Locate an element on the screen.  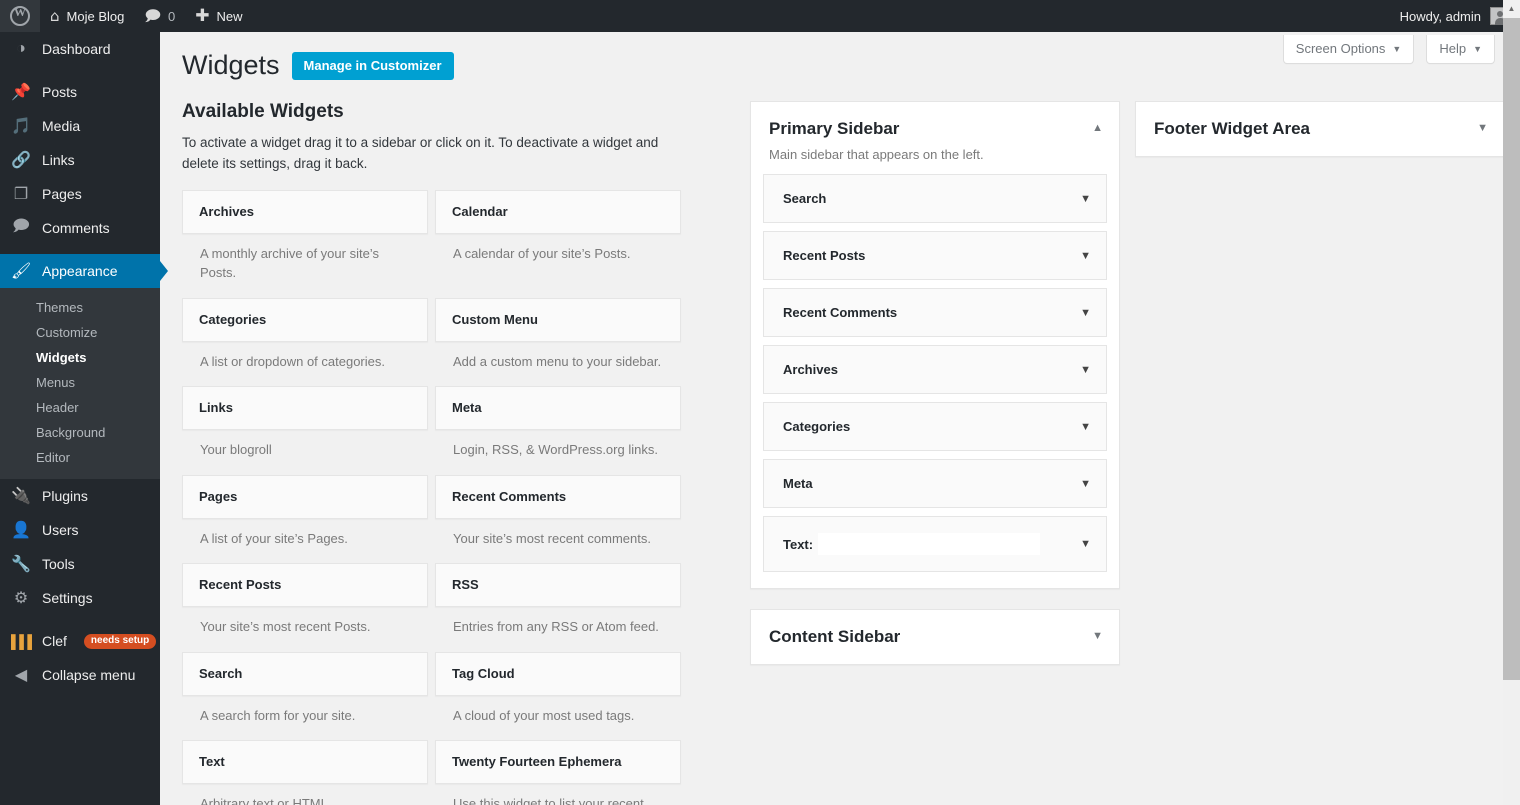
sidebar-item-comments: 🗩 Comments is located at coordinates (80, 228).